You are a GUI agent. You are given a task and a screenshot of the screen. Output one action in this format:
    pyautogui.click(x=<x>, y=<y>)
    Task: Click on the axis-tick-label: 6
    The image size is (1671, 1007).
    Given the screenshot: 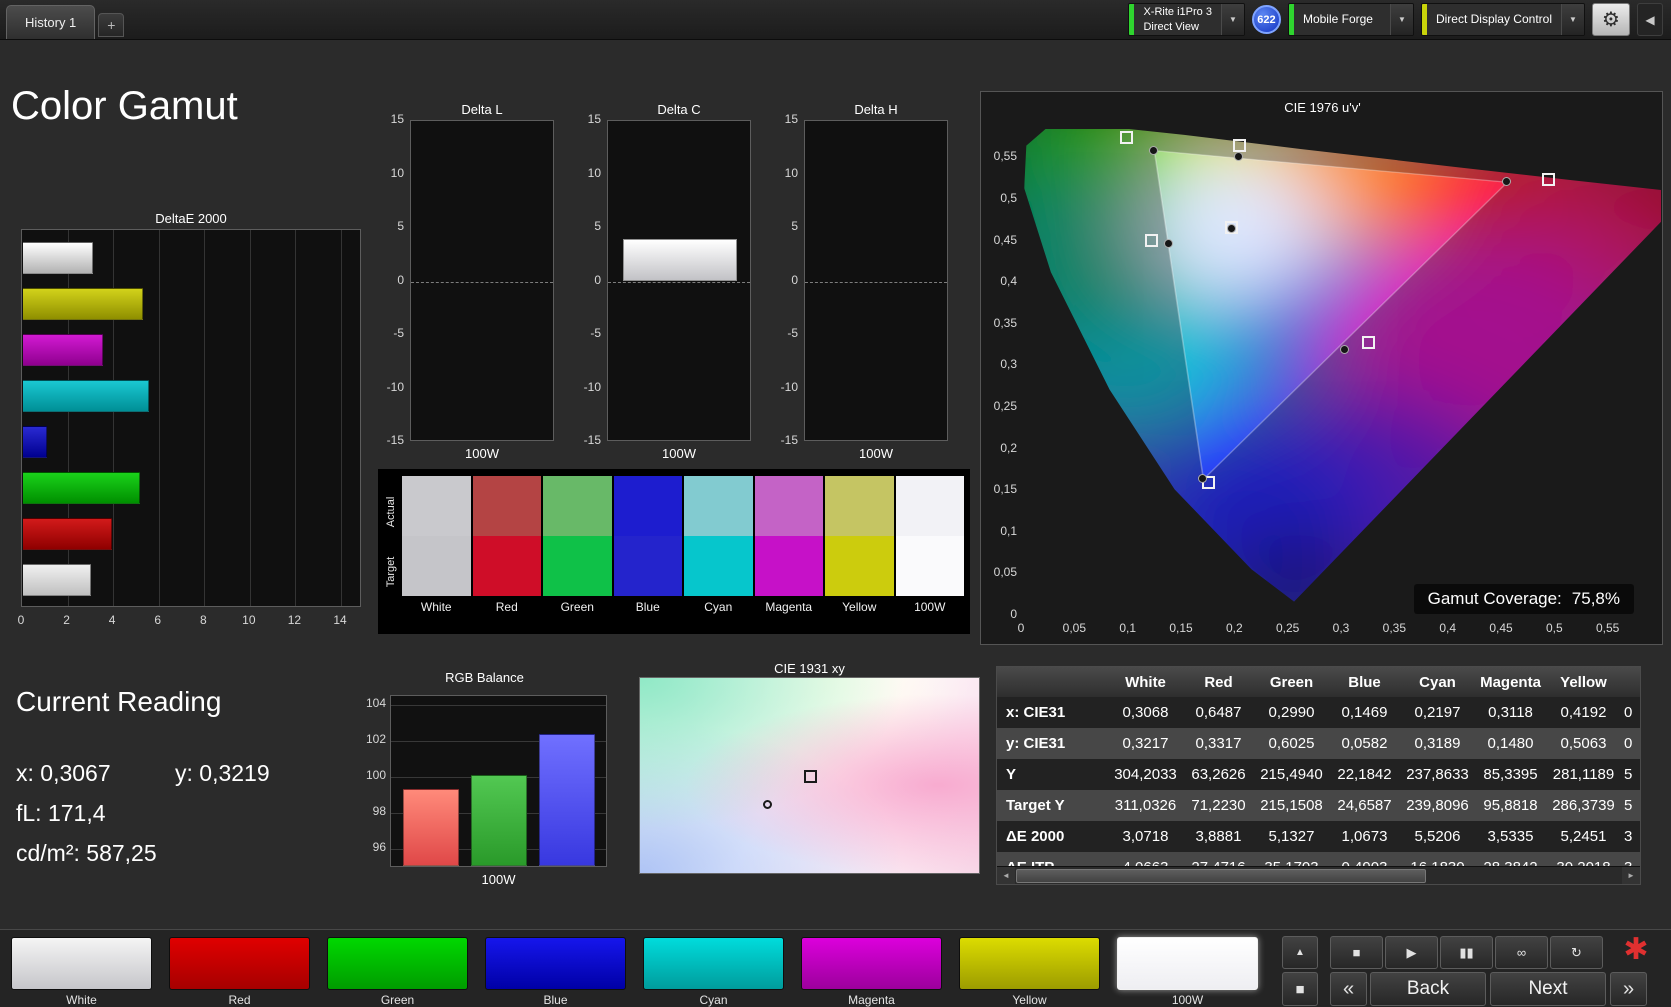 What is the action you would take?
    pyautogui.click(x=158, y=620)
    